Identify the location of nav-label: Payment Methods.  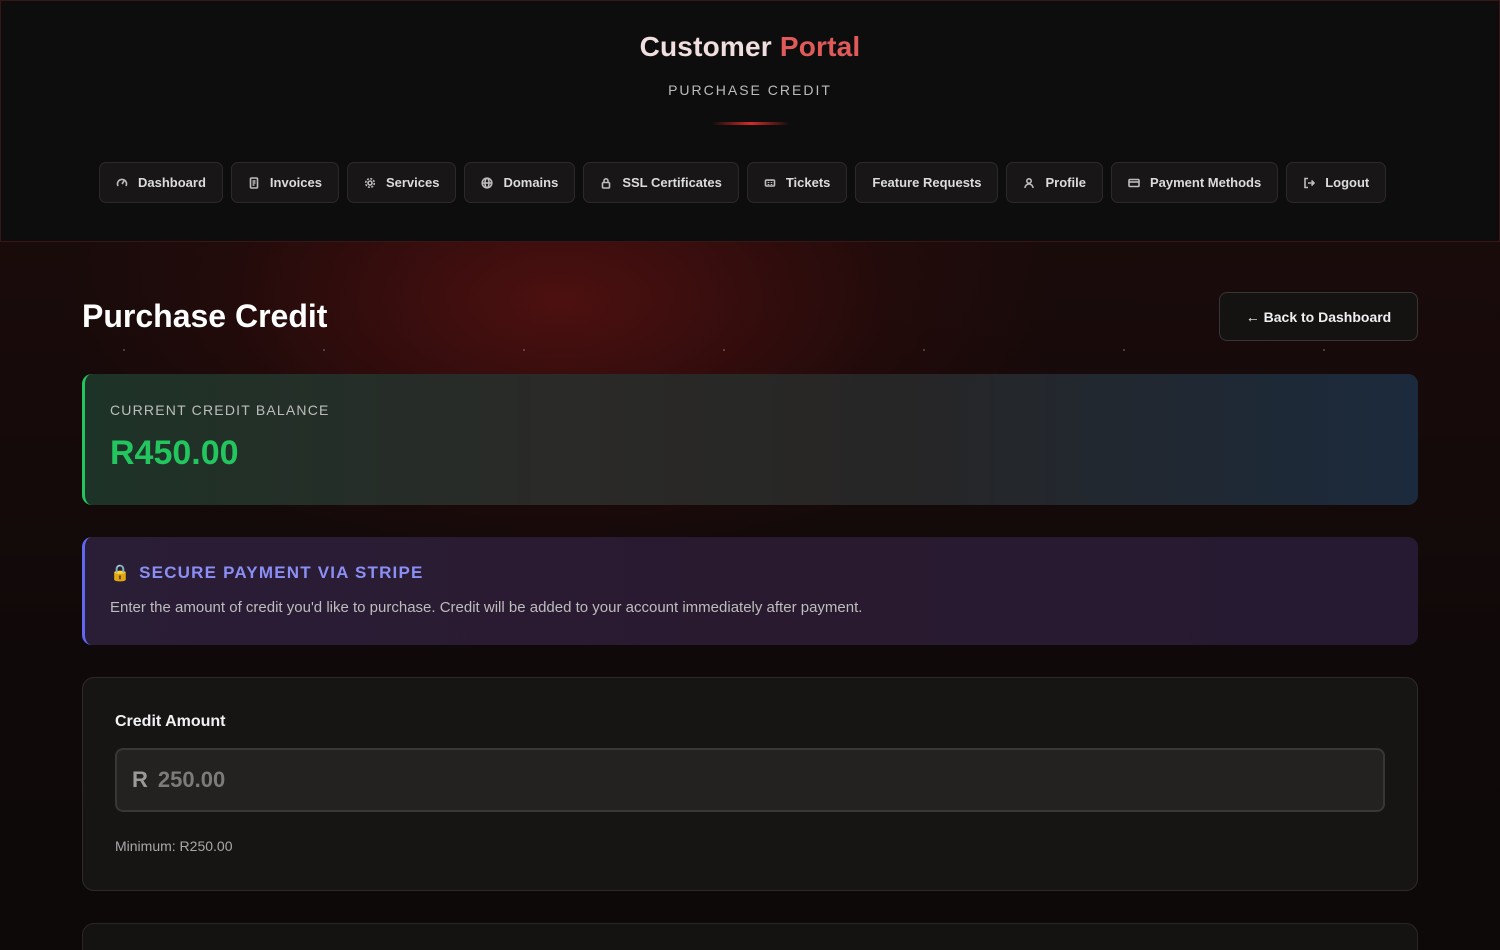
(1205, 182).